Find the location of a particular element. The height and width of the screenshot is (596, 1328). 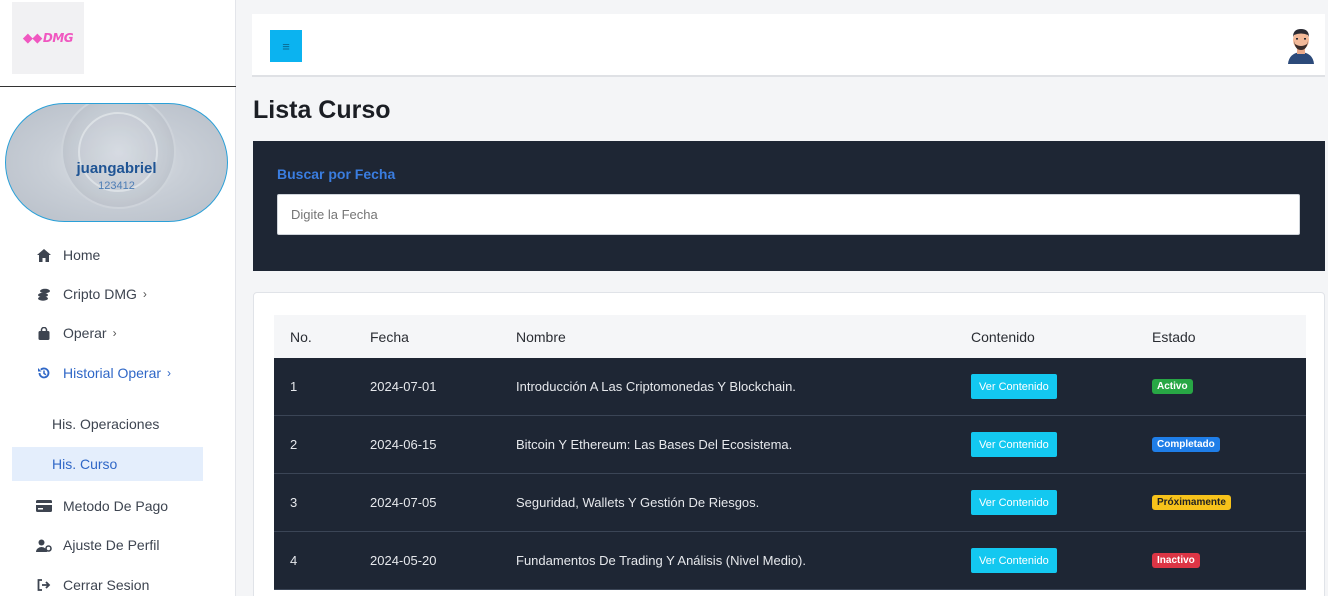

sidebar-subitem-his-curso: His. Curso is located at coordinates (107, 464).